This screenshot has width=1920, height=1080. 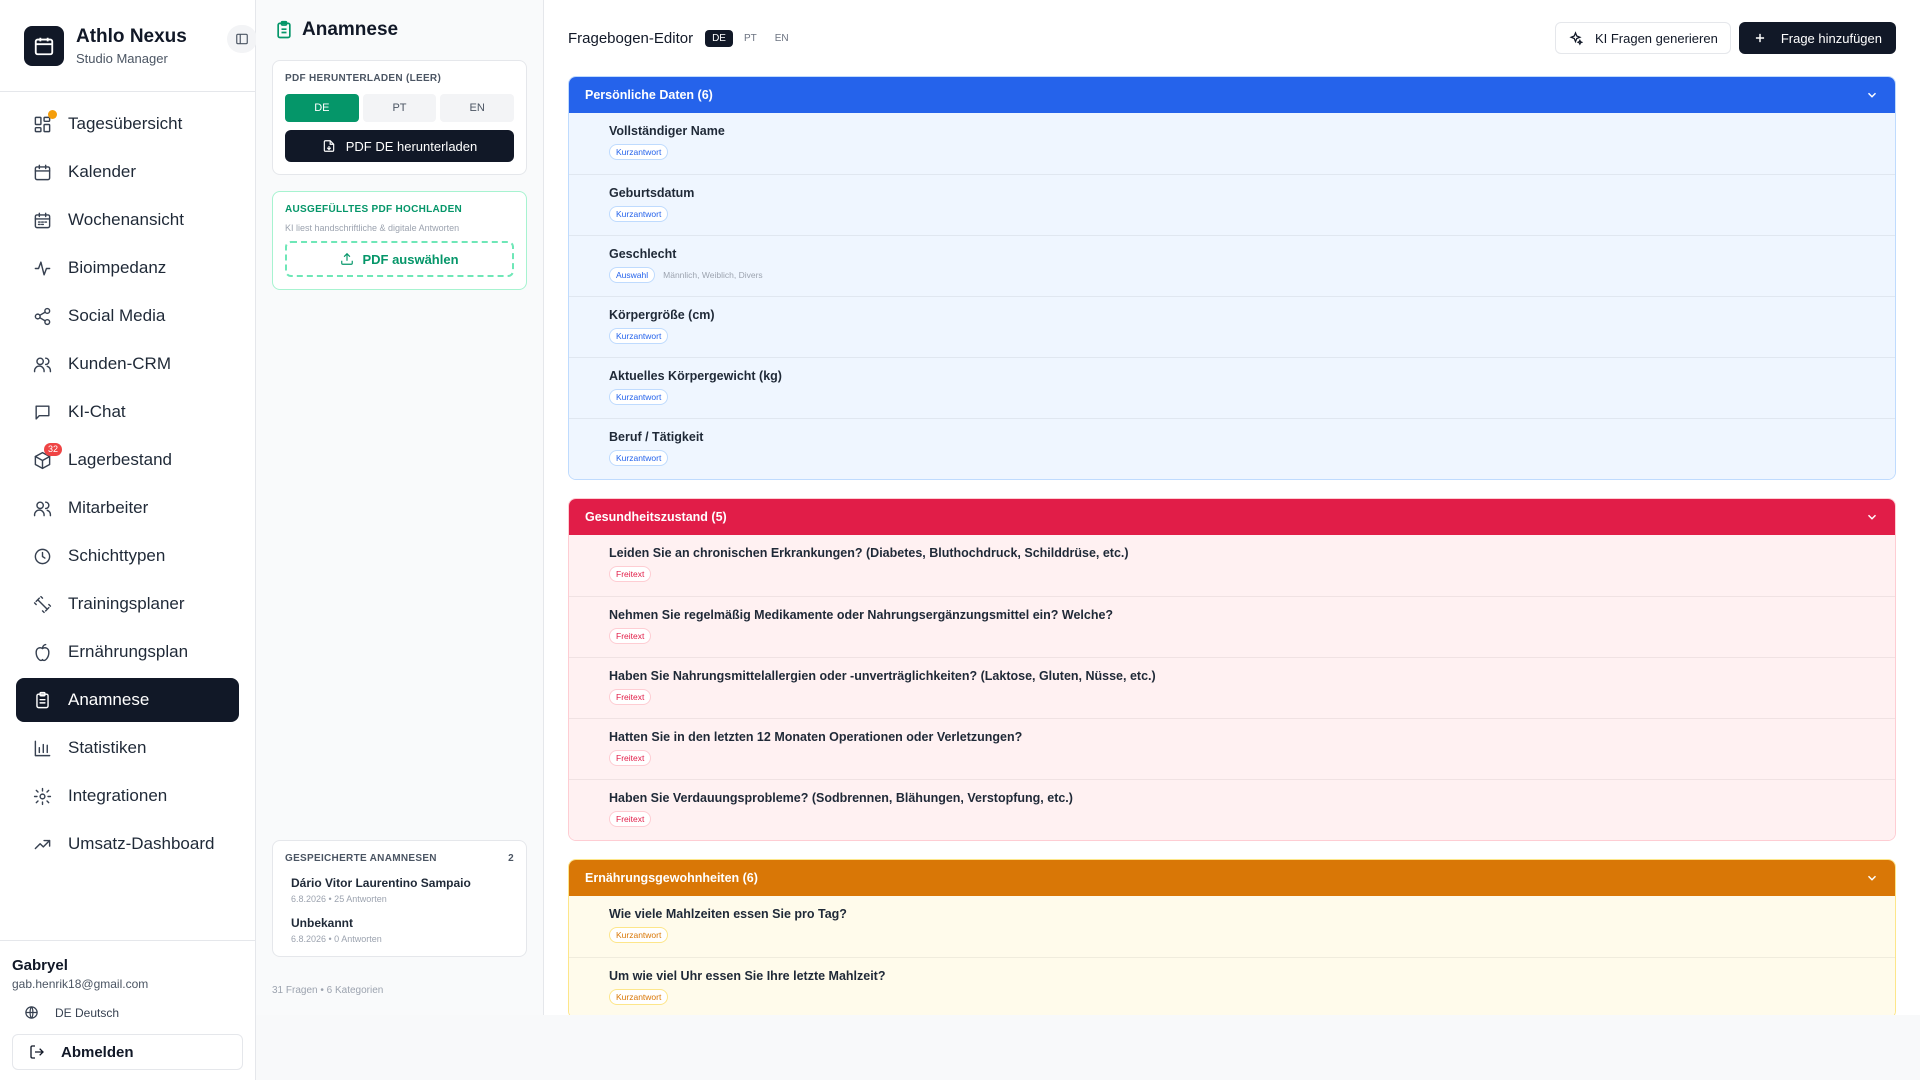 I want to click on count-badge: 32, so click(x=52, y=449).